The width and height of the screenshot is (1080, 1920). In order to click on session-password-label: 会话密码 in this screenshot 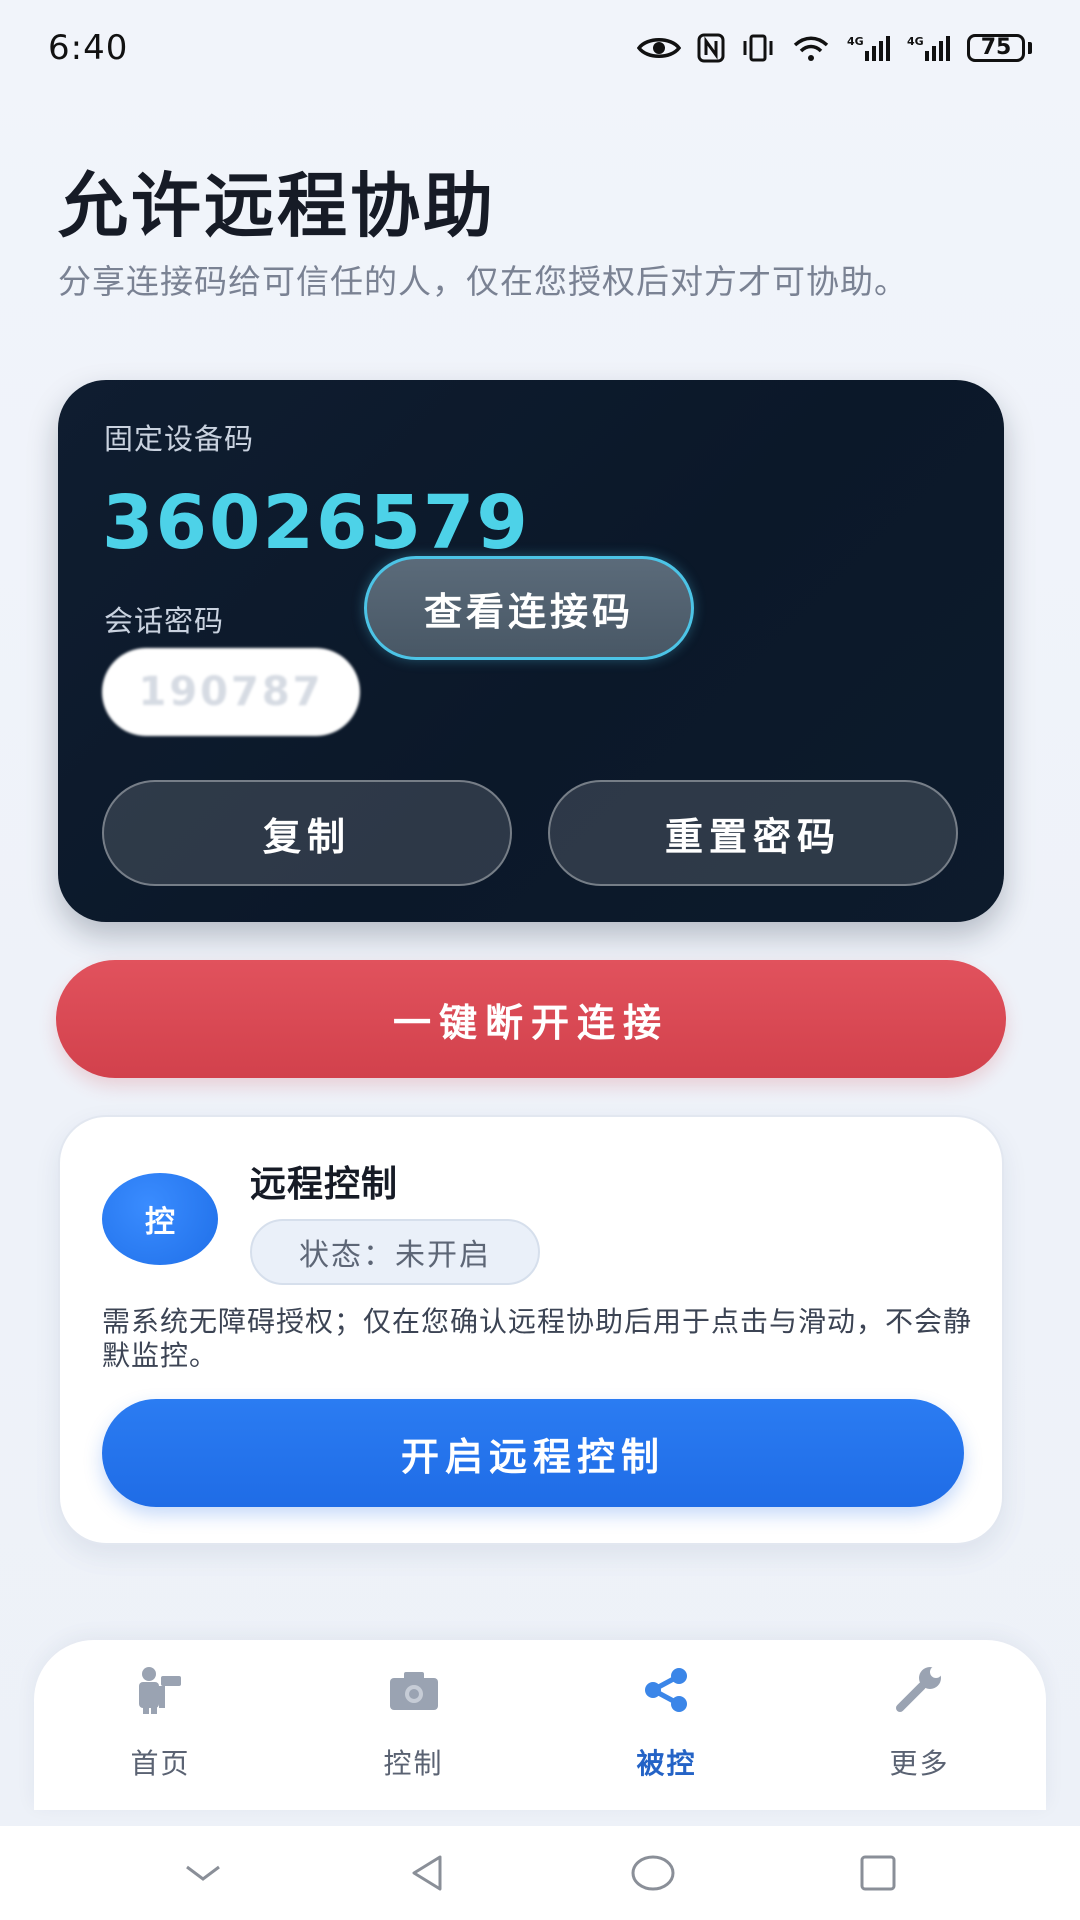, I will do `click(164, 621)`.